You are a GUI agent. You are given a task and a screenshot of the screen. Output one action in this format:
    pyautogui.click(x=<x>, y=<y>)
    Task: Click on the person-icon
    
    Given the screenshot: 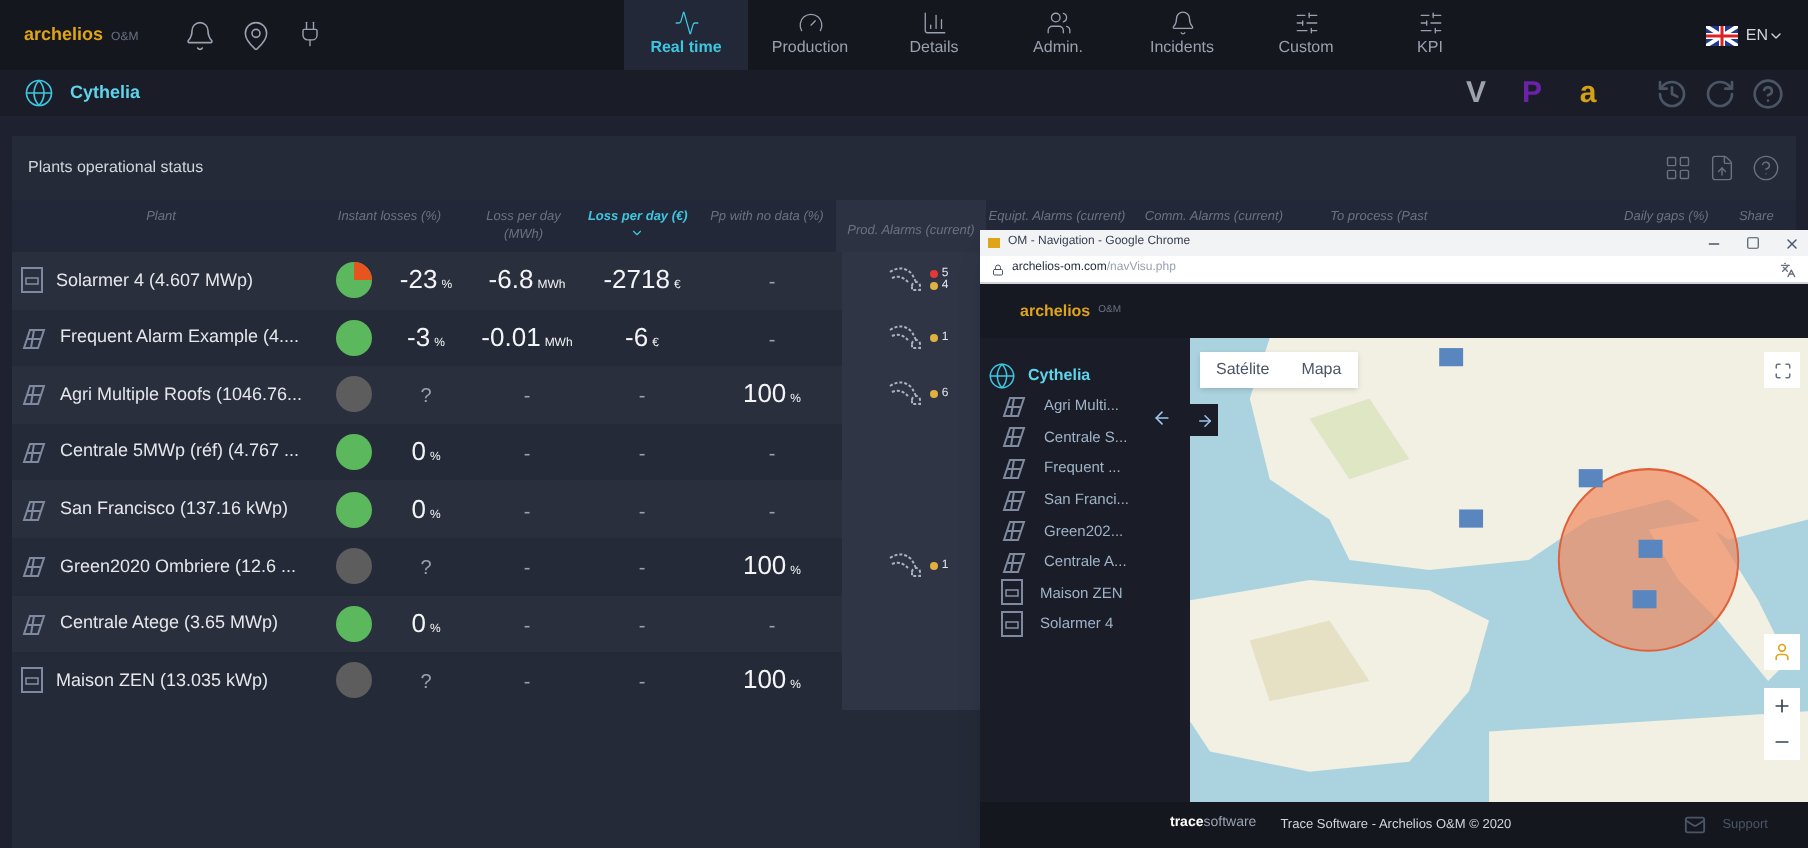 What is the action you would take?
    pyautogui.click(x=1782, y=652)
    